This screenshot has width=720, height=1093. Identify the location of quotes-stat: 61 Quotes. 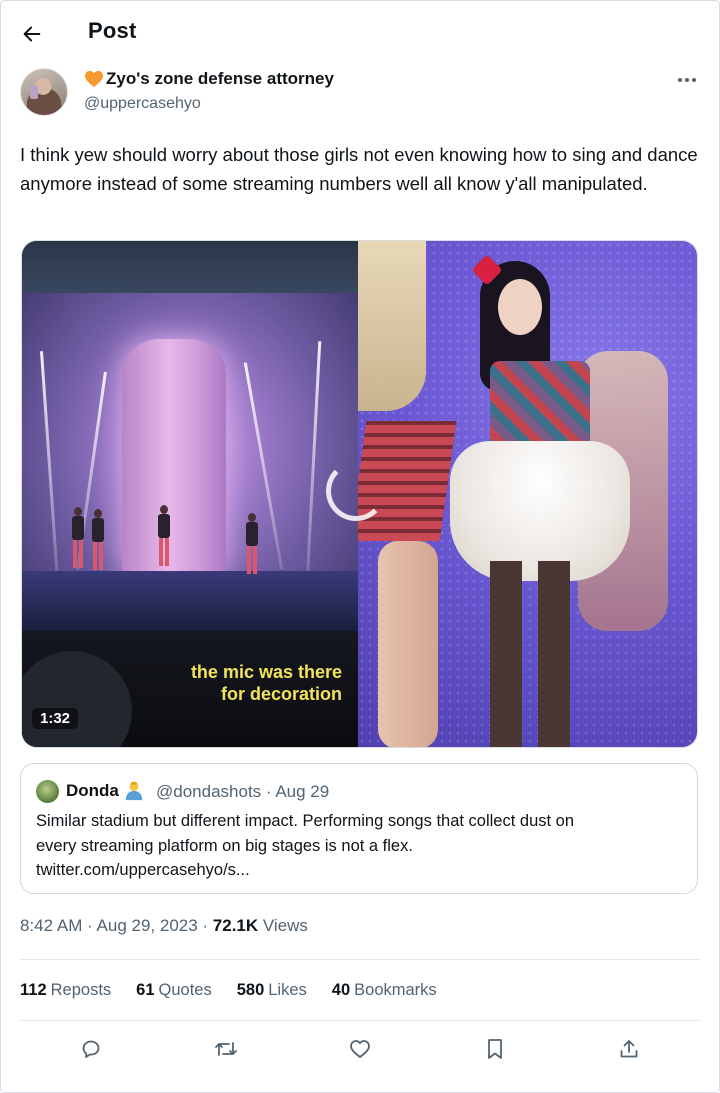
(174, 990).